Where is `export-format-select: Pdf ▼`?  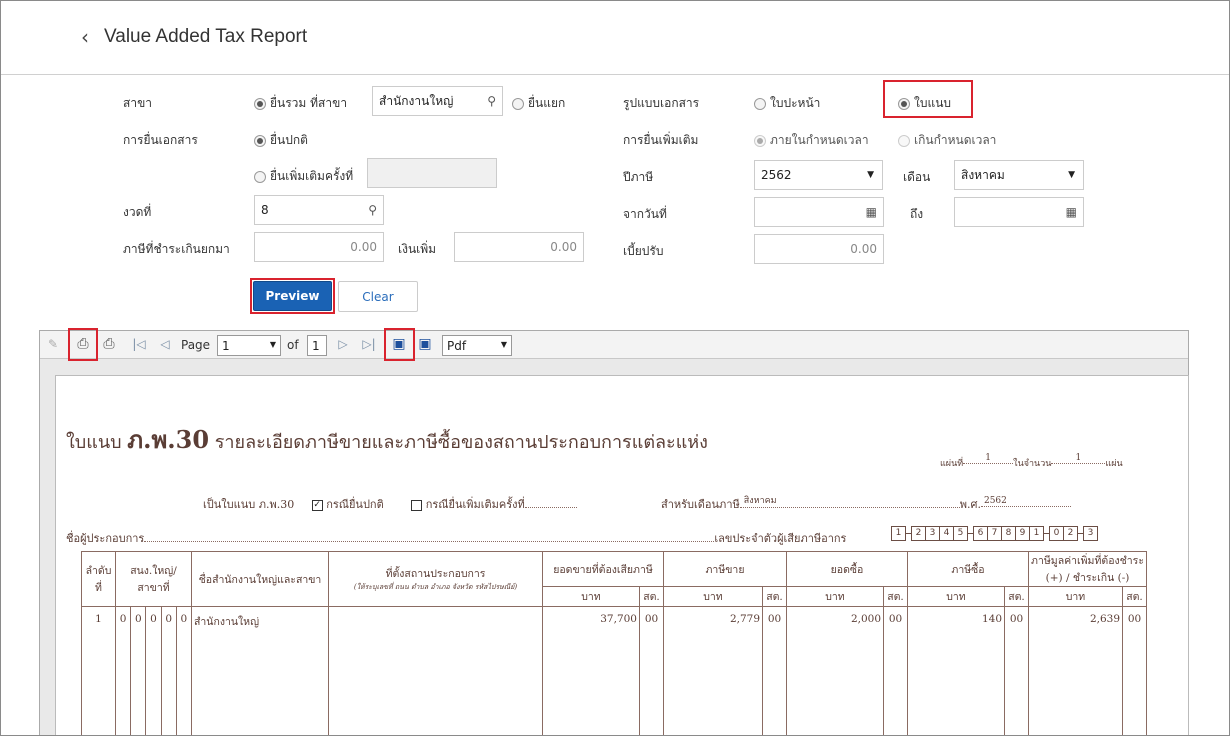
export-format-select: Pdf ▼ is located at coordinates (477, 345).